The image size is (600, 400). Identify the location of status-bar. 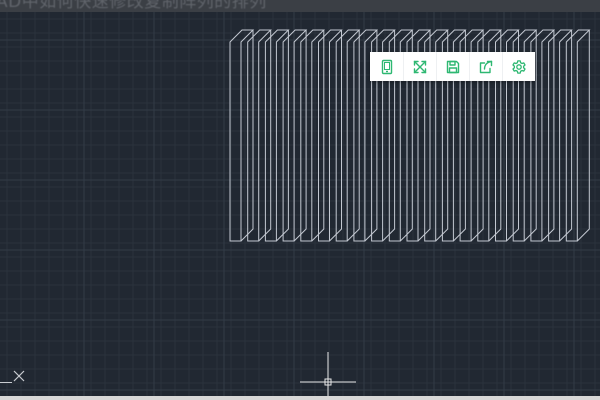
(300, 398).